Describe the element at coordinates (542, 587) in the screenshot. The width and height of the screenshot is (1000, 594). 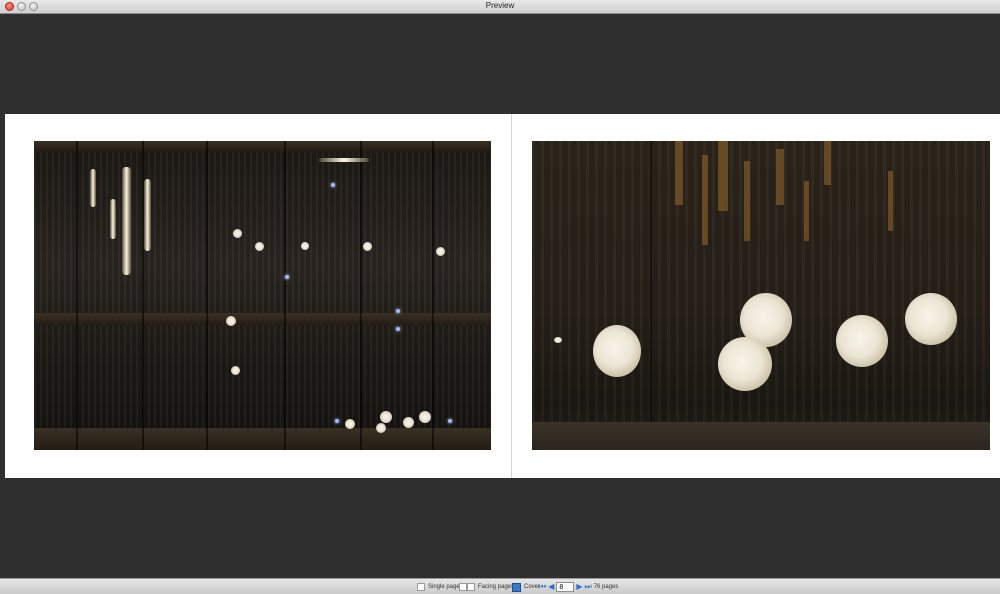
I see `first-page-icon: ⏮` at that location.